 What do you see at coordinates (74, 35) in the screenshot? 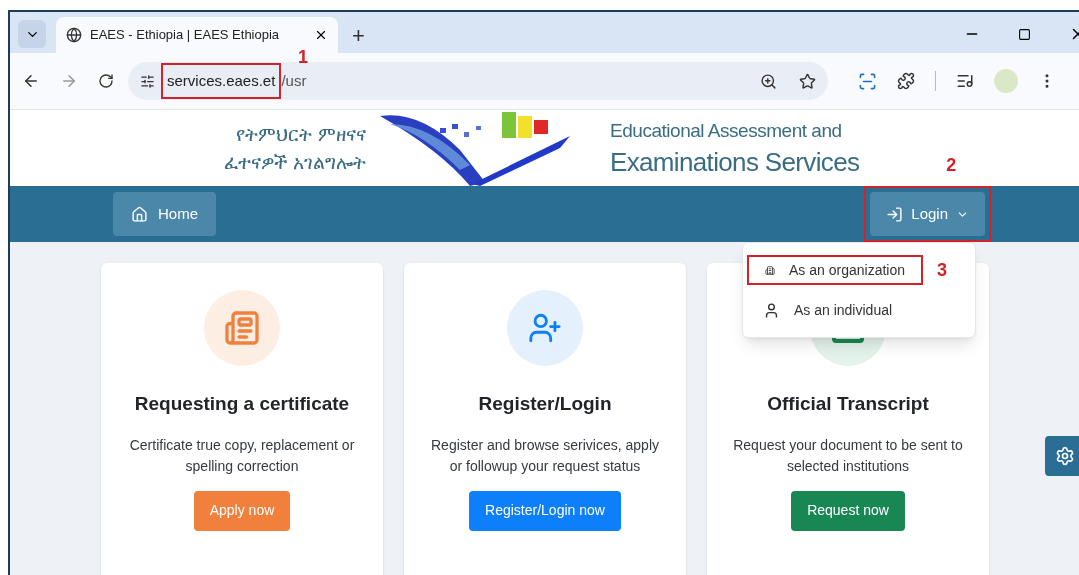
I see `globe-icon` at bounding box center [74, 35].